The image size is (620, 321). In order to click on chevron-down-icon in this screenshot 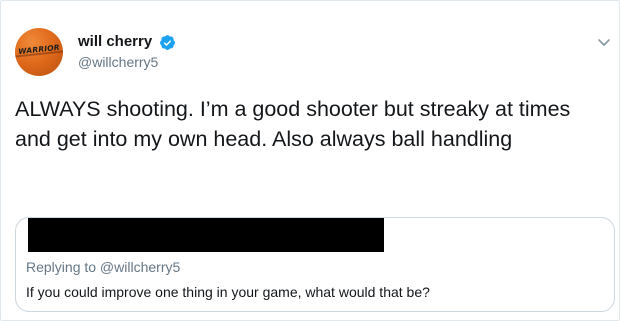, I will do `click(604, 42)`.